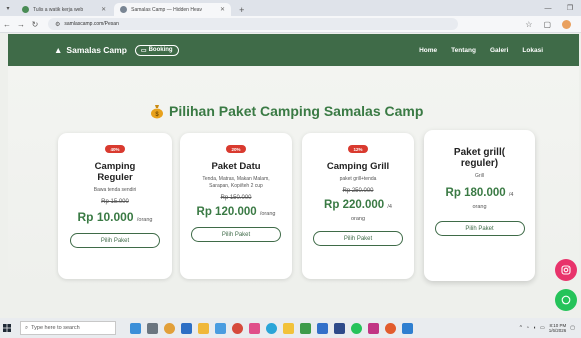  Describe the element at coordinates (528, 24) in the screenshot. I see `bookmark-star-icon: ☆` at that location.